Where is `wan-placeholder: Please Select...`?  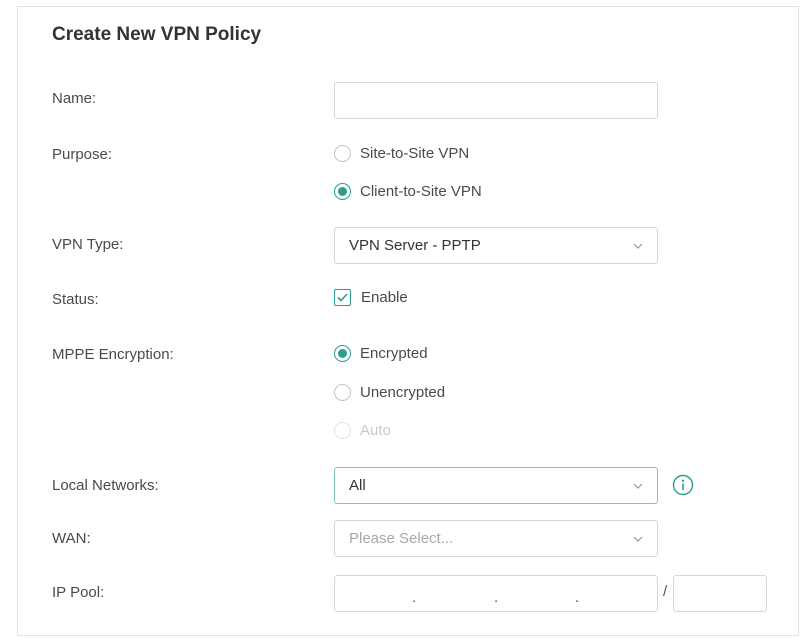 wan-placeholder: Please Select... is located at coordinates (401, 538).